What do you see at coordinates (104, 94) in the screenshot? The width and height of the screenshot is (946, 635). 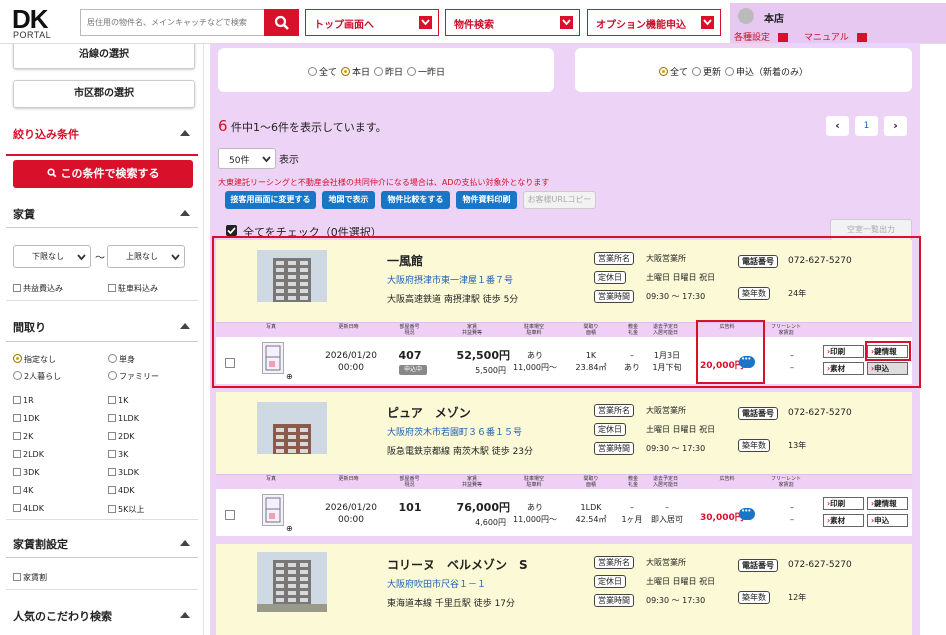 I see `city-select-button: 市区郡の選択` at bounding box center [104, 94].